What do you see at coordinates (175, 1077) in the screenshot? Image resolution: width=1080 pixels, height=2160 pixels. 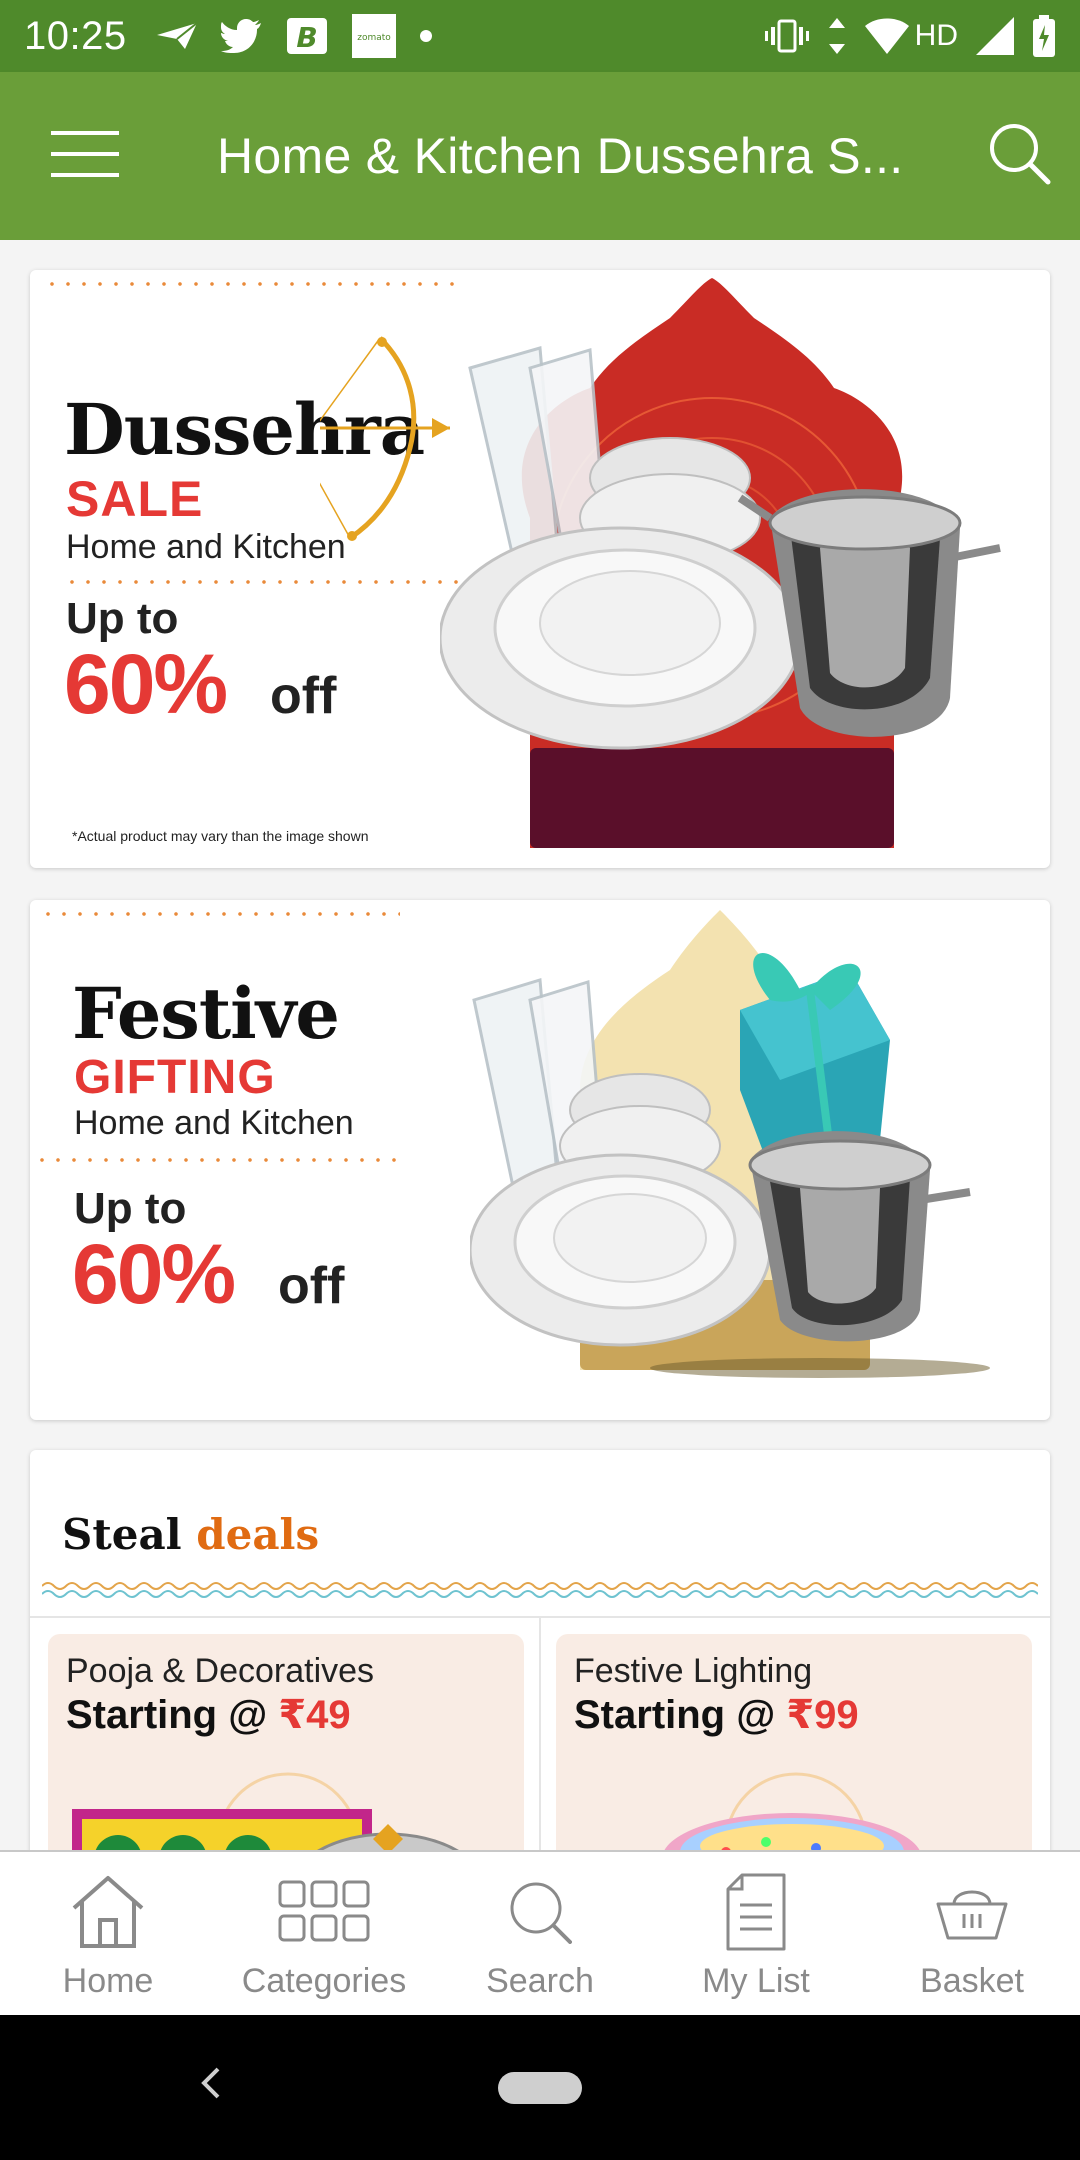 I see `banner-subtitle: GIFTING` at bounding box center [175, 1077].